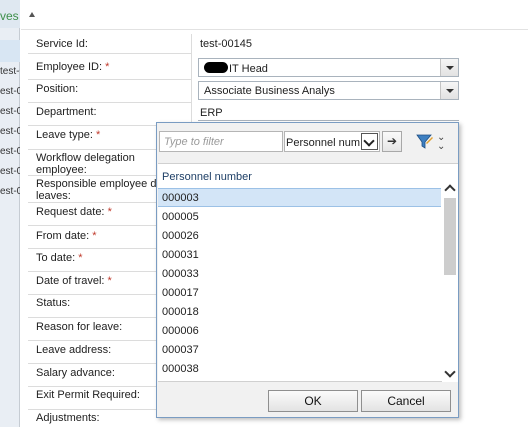 This screenshot has width=528, height=427. I want to click on field-label: Exit Permit Required:, so click(88, 395).